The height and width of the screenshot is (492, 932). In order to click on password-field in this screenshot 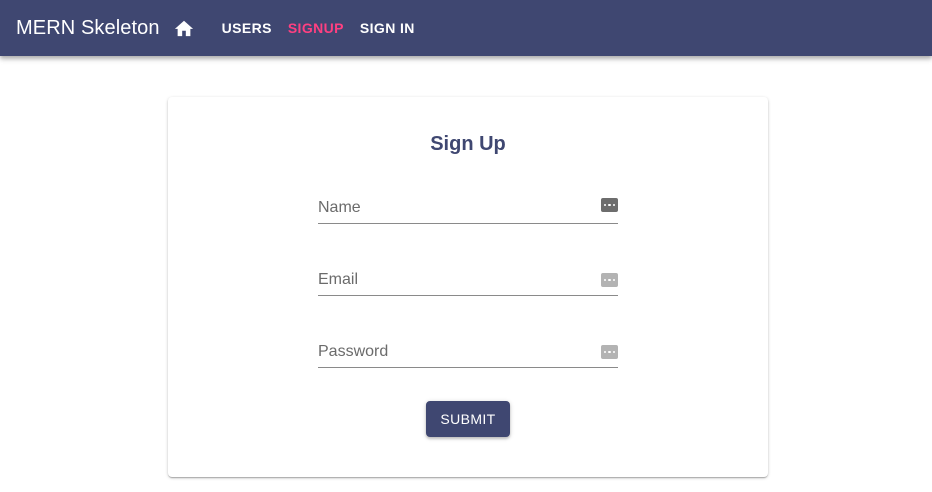, I will do `click(468, 353)`.